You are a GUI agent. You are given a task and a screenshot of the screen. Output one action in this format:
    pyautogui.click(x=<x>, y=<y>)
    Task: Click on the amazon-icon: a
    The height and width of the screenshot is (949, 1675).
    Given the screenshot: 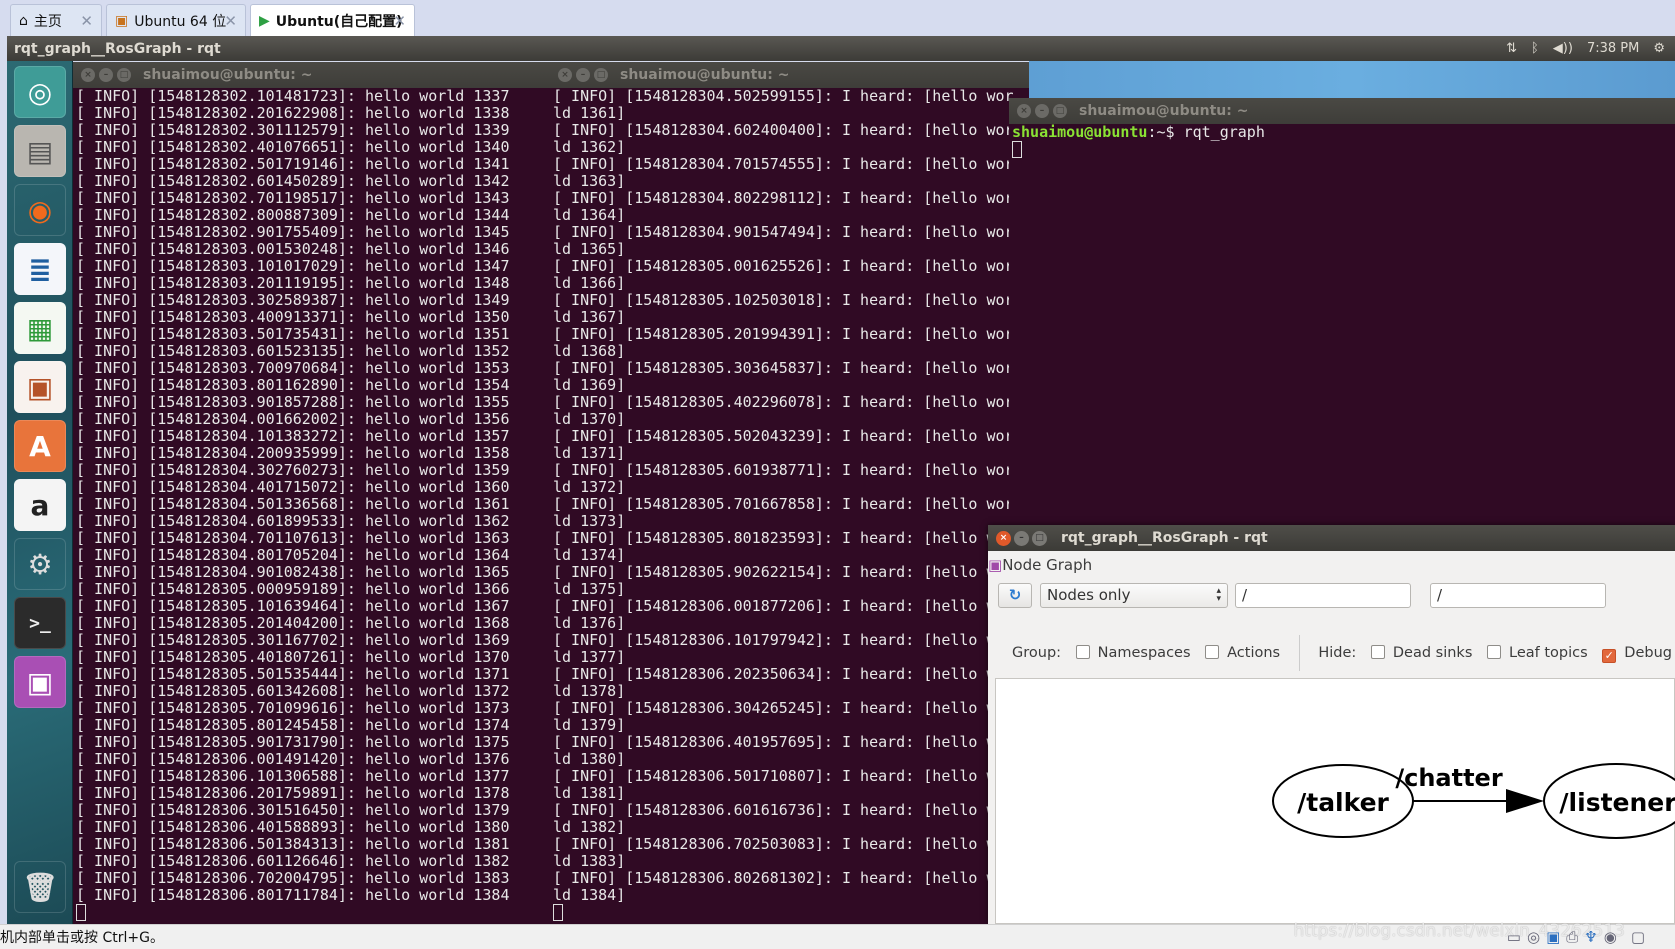 What is the action you would take?
    pyautogui.click(x=40, y=505)
    